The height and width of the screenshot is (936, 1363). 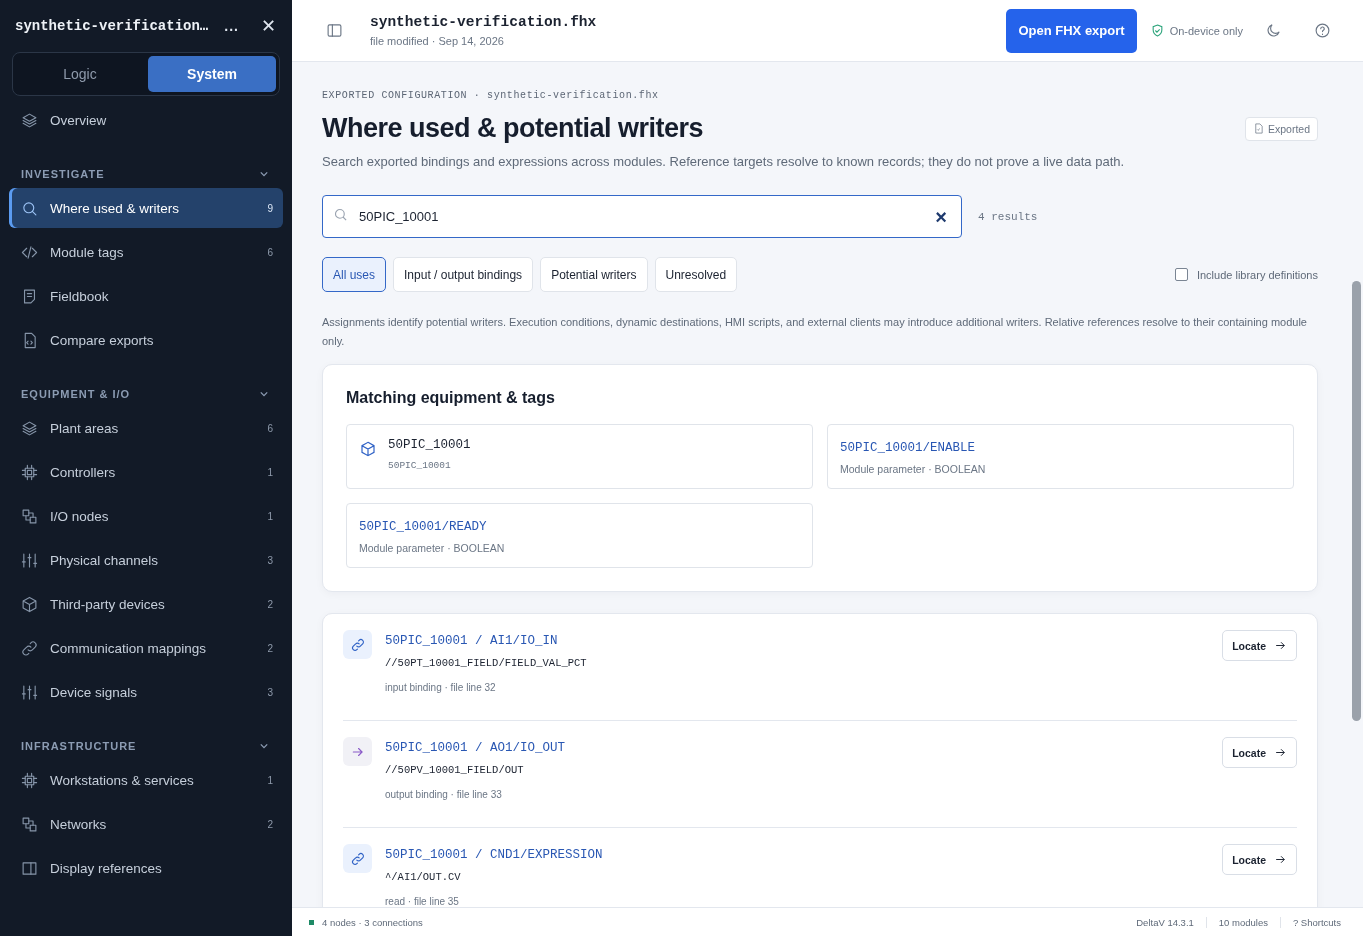 What do you see at coordinates (146, 120) in the screenshot?
I see `nav-item: Overview` at bounding box center [146, 120].